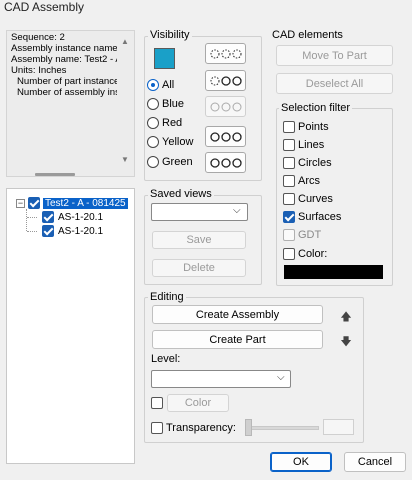  Describe the element at coordinates (313, 127) in the screenshot. I see `filter-points-label: Points` at that location.